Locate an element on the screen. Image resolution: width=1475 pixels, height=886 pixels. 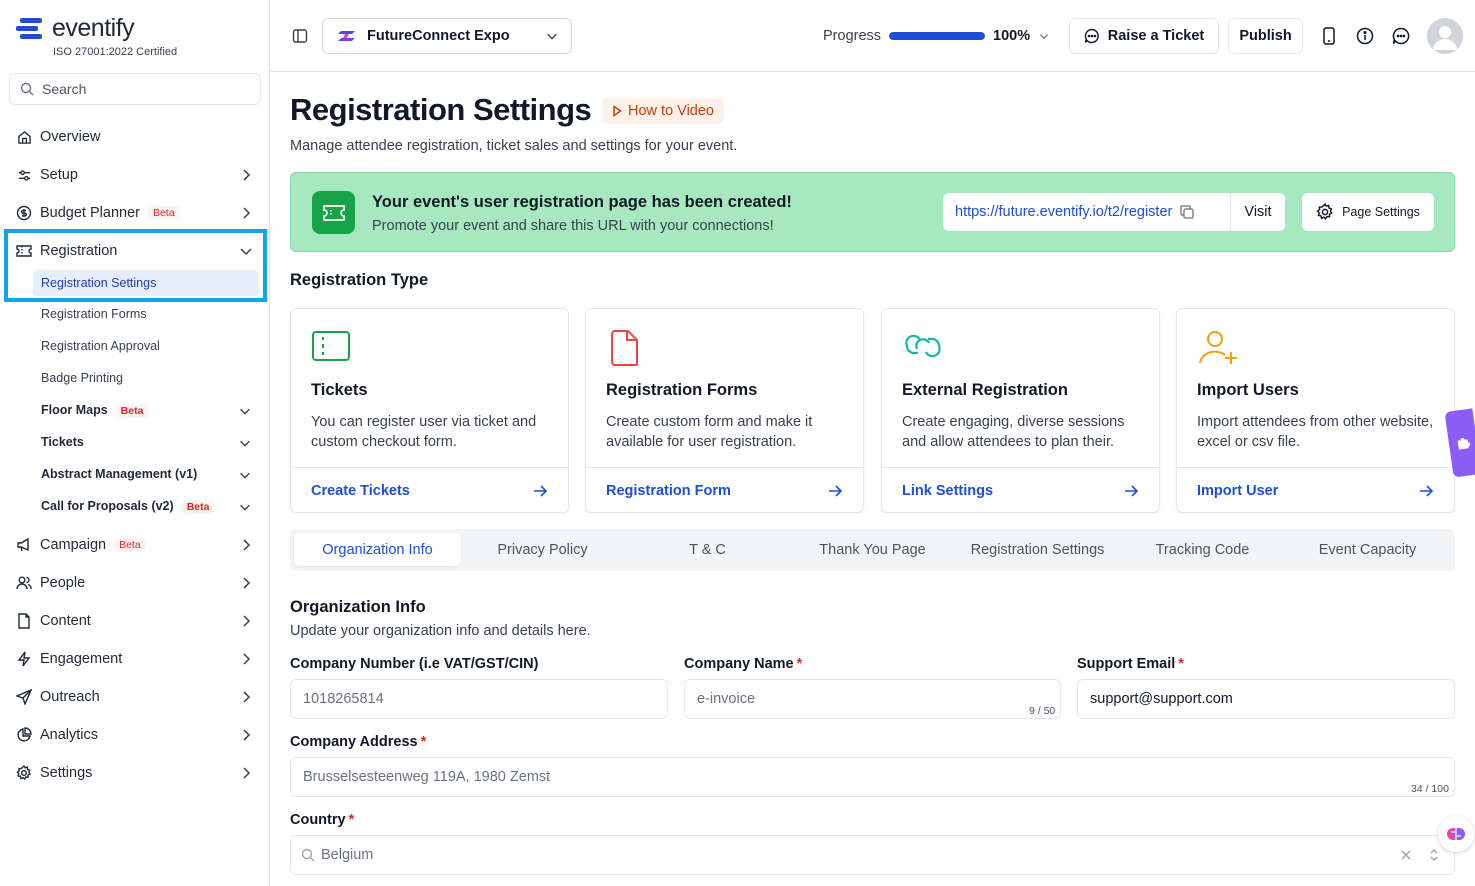
subitem-label: Call for Proposals (v2) is located at coordinates (107, 506).